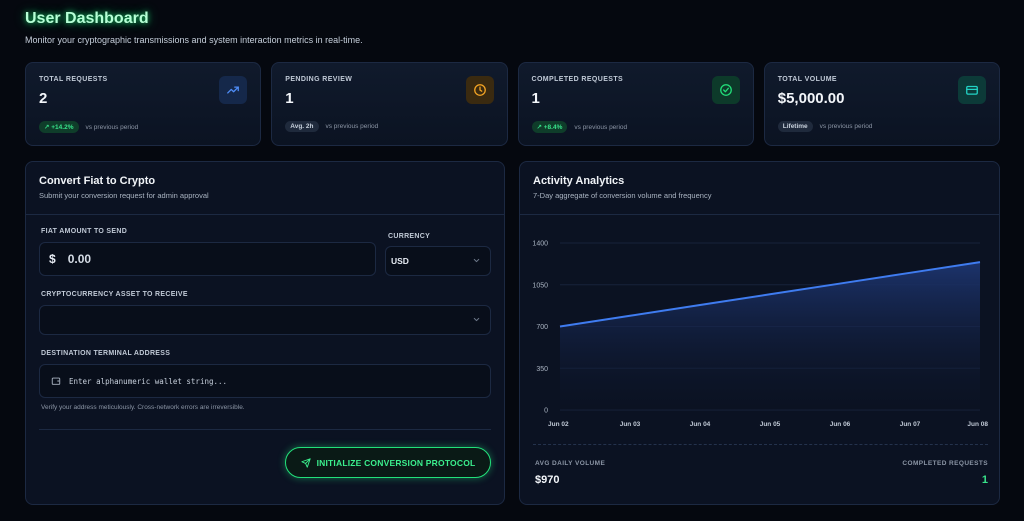  I want to click on check-circle-icon, so click(725, 90).